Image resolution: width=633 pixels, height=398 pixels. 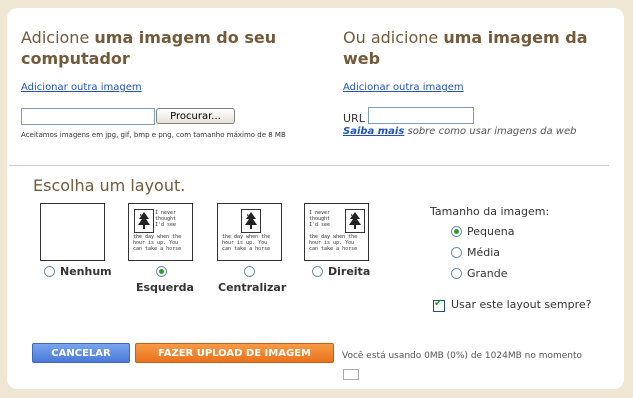 What do you see at coordinates (403, 87) in the screenshot?
I see `add-another-web-link: Adicionar outra imagem` at bounding box center [403, 87].